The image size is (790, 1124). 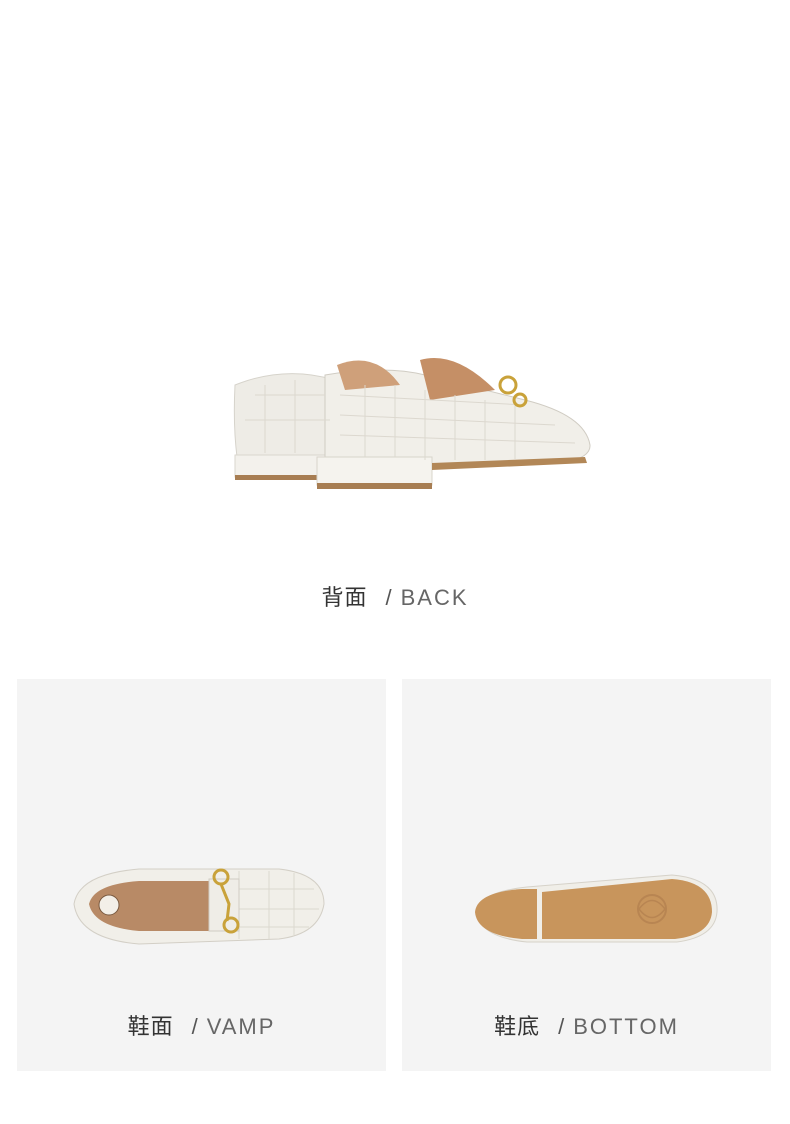 I want to click on bottom-caption: 鞋底 / BOTTOM, so click(x=586, y=1025).